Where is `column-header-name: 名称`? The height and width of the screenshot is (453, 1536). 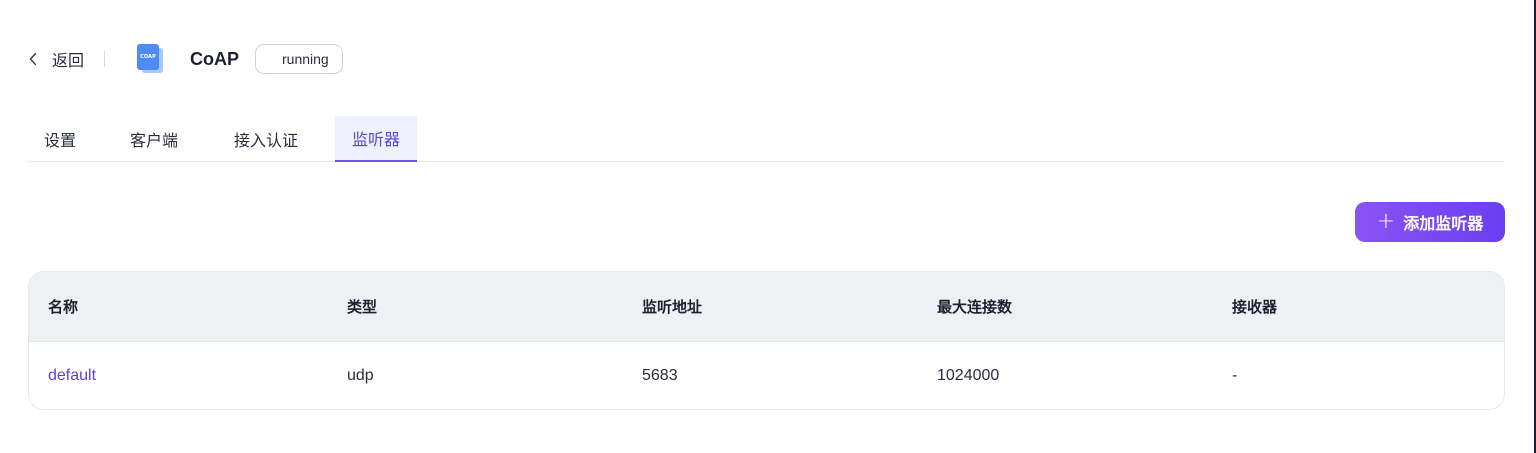
column-header-name: 名称 is located at coordinates (63, 307).